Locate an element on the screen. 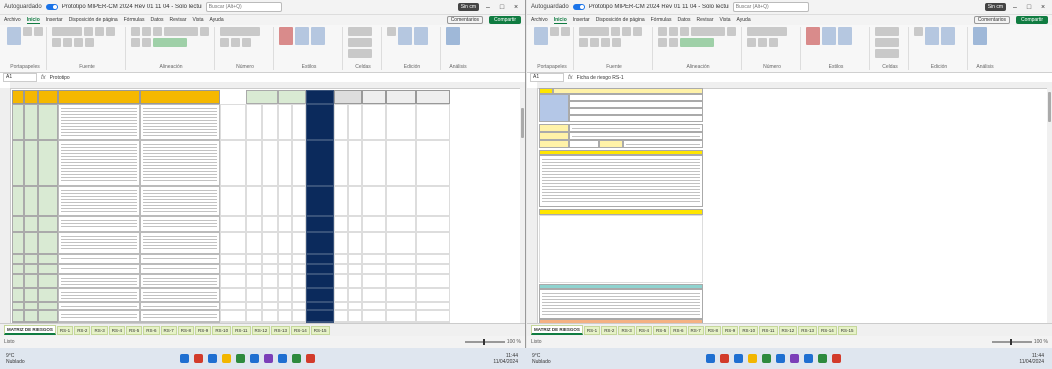  paste-icon is located at coordinates (14, 36).